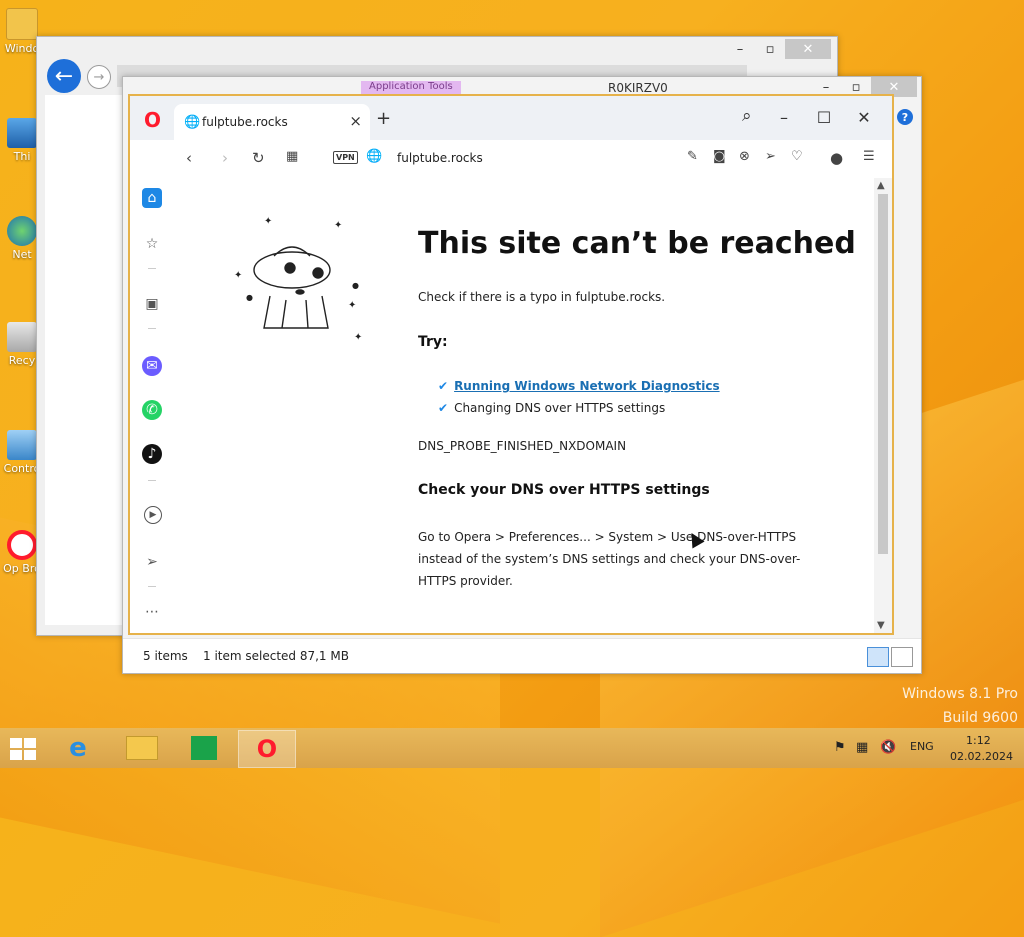 The width and height of the screenshot is (1024, 937). I want to click on sidebar: ⌂ ☆ ▣ ✉ ✆ ♪ ▶ ➢ ⋯, so click(152, 405).